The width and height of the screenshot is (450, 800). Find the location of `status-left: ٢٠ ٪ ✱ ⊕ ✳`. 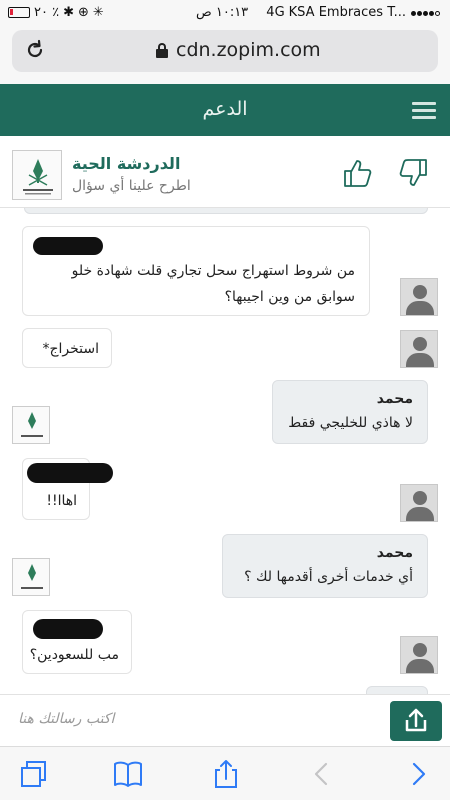

status-left: ٢٠ ٪ ✱ ⊕ ✳ is located at coordinates (56, 12).